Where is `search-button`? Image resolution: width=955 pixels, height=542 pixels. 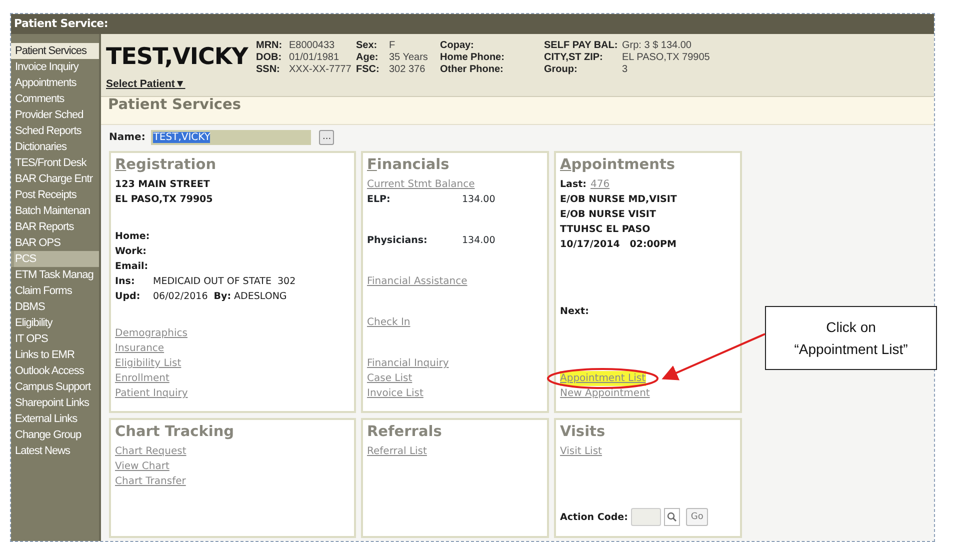 search-button is located at coordinates (672, 517).